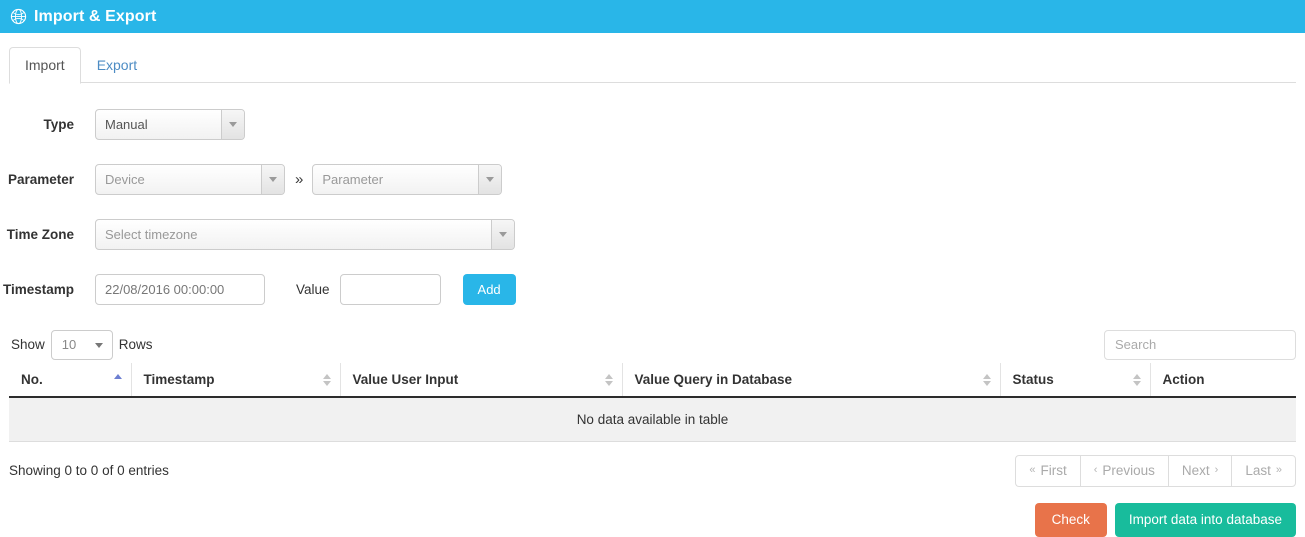 The image size is (1305, 537). I want to click on pagination-previous: ‹ Previous, so click(1123, 471).